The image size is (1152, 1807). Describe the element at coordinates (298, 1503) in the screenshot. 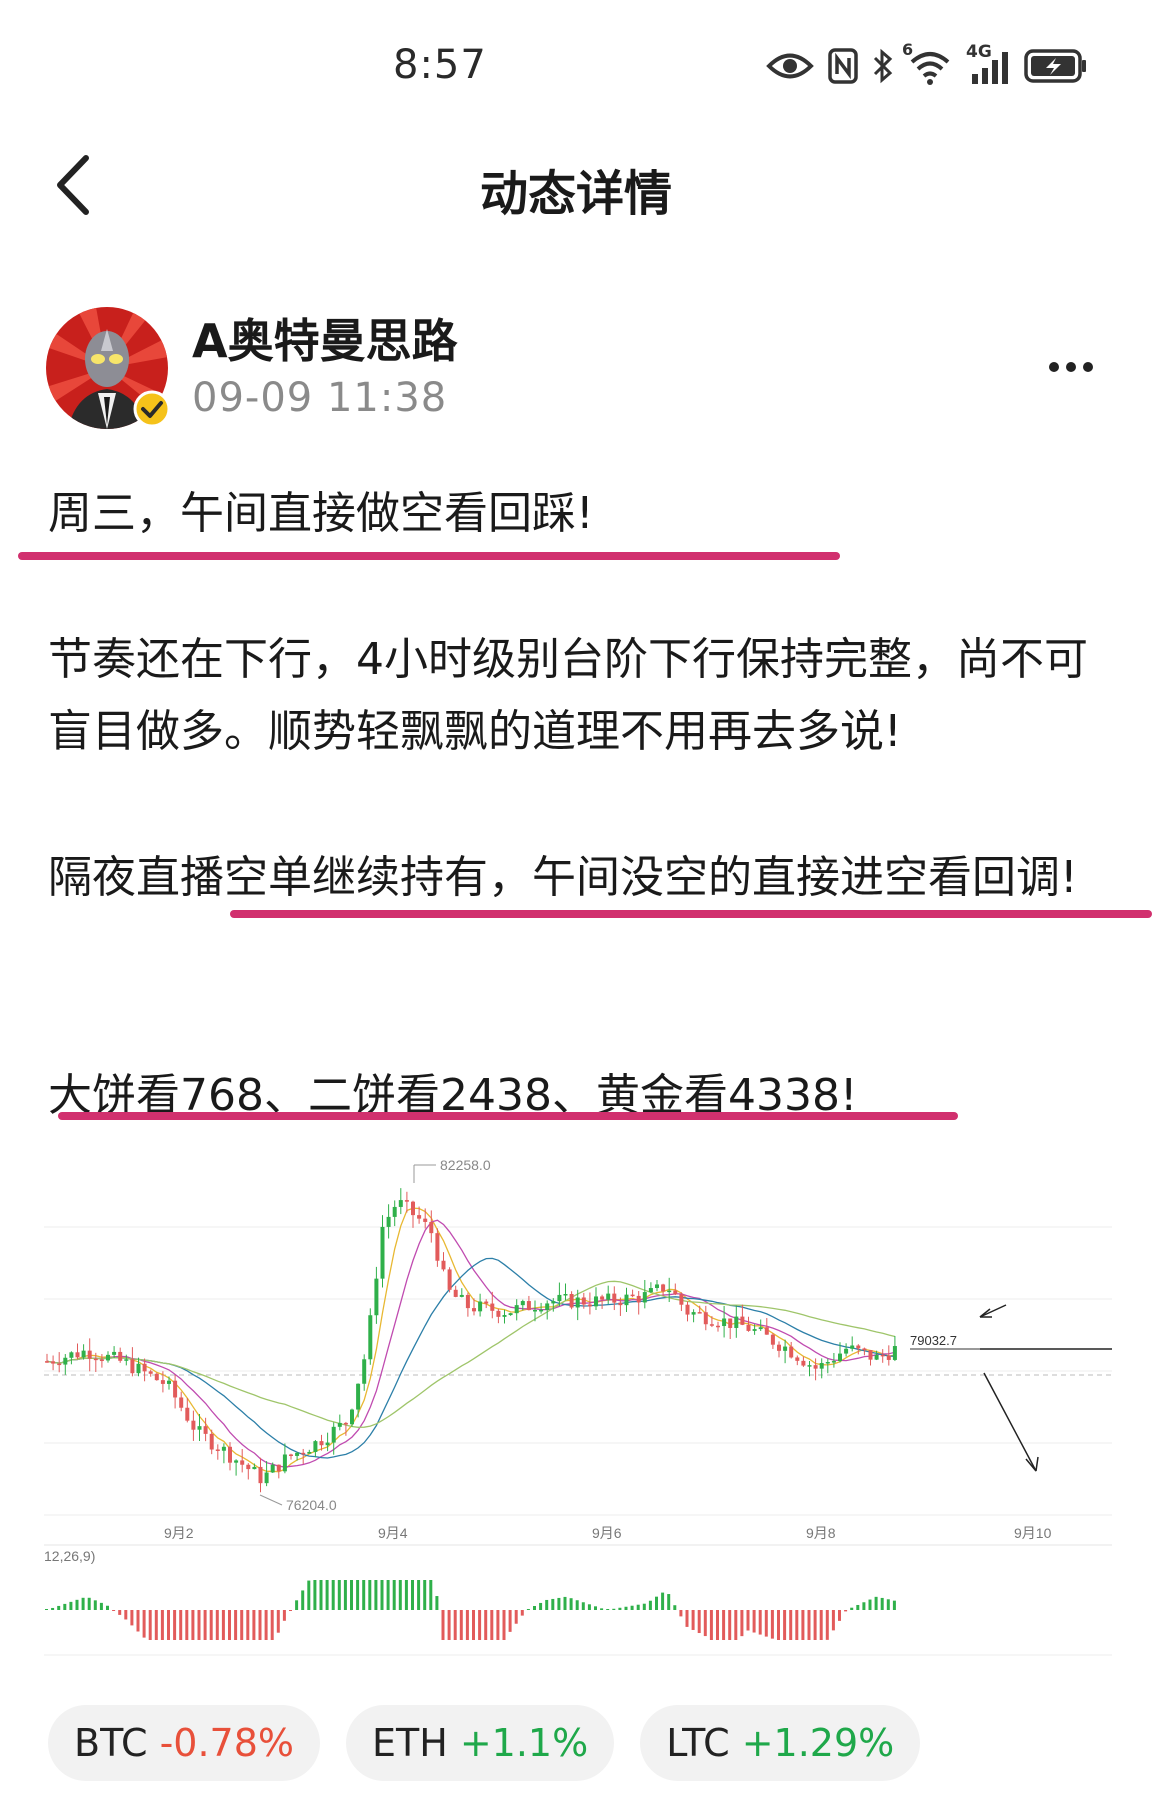

I see `low-marker: 76204.0` at that location.